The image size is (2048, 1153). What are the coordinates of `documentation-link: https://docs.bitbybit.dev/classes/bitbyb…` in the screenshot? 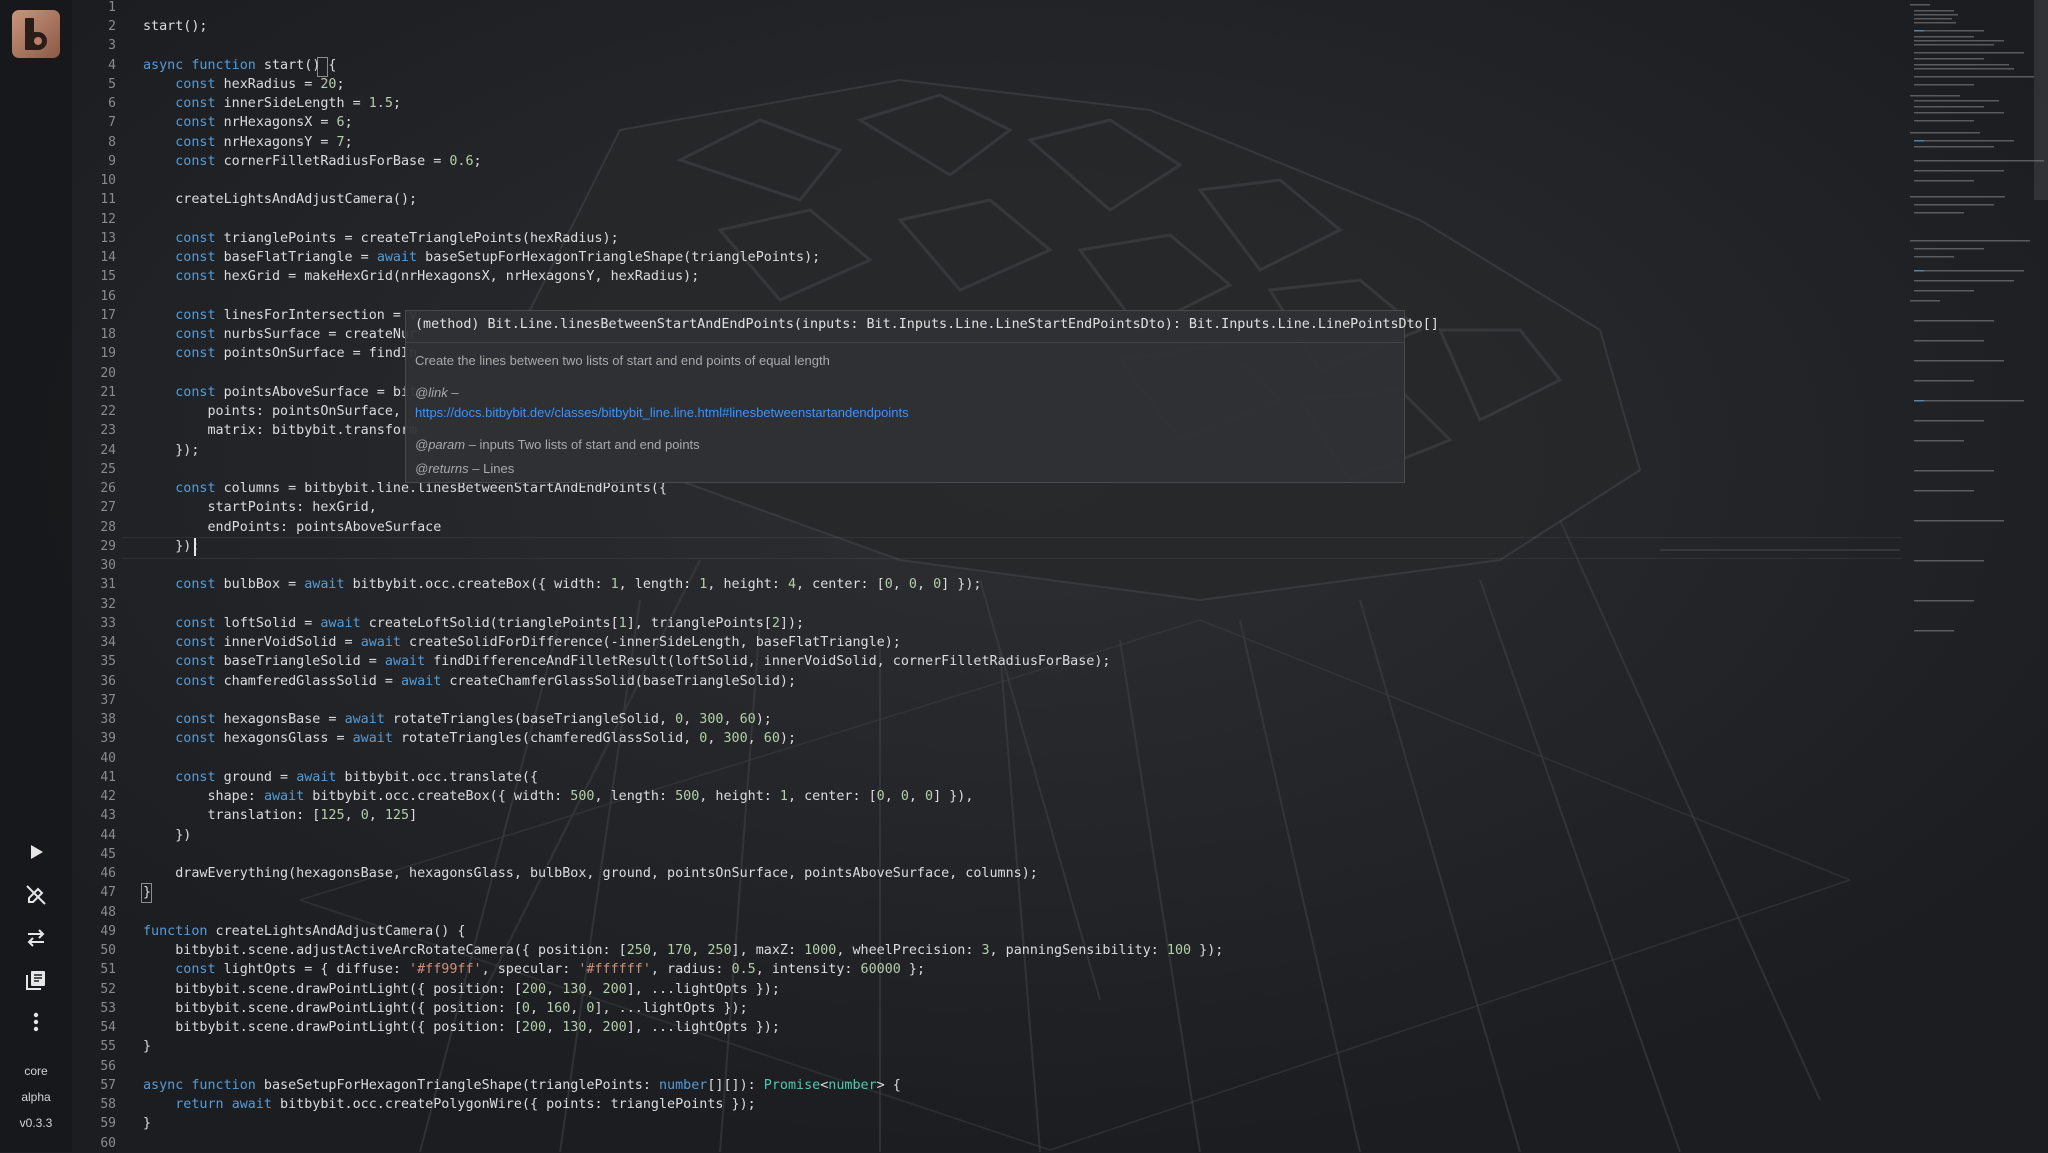 It's located at (662, 412).